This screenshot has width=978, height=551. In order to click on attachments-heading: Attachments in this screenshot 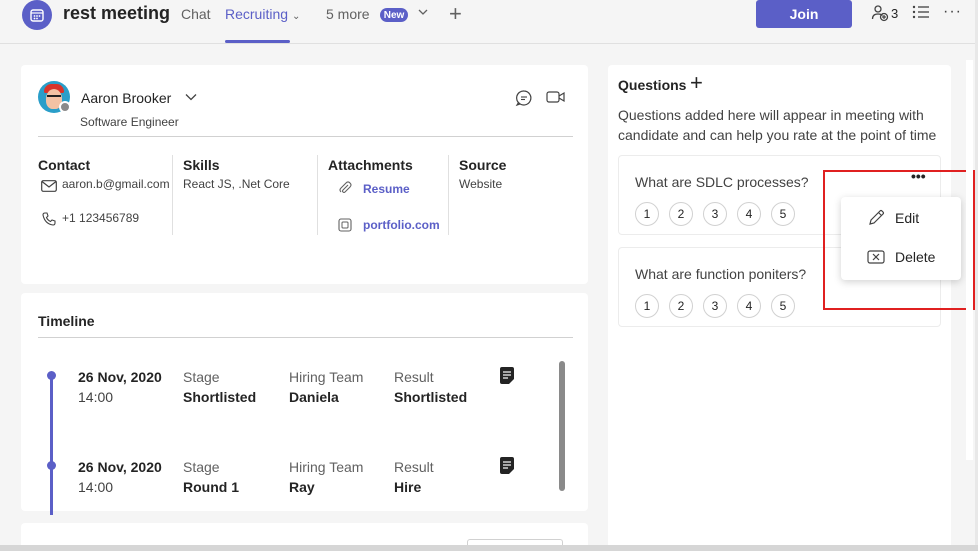, I will do `click(370, 165)`.